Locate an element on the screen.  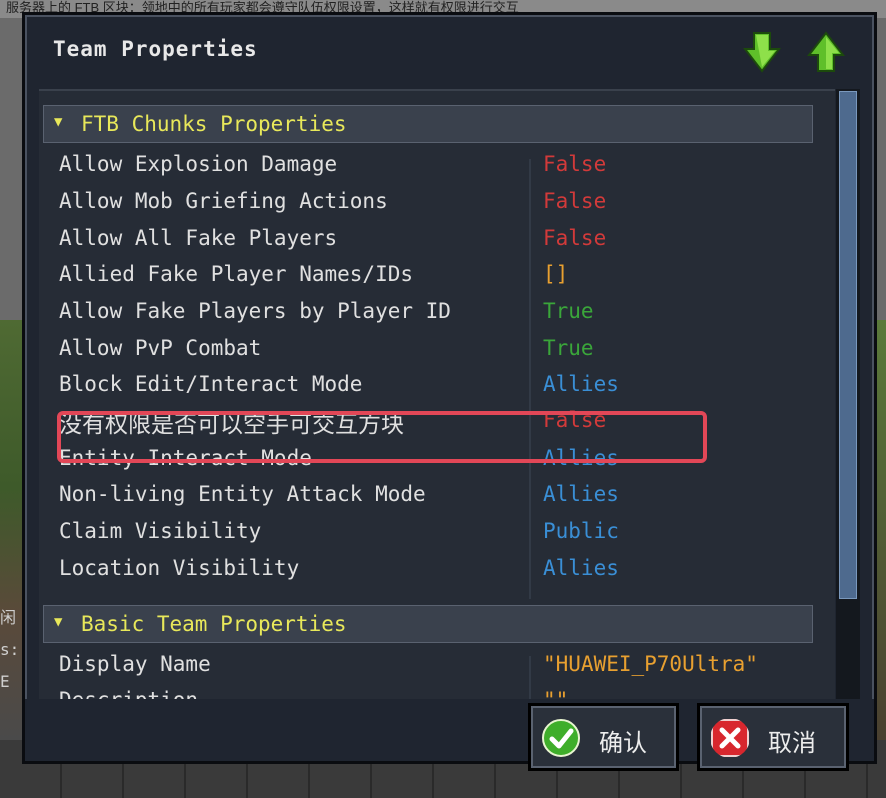
property-name: Allow Fake Players by Player ID is located at coordinates (255, 311).